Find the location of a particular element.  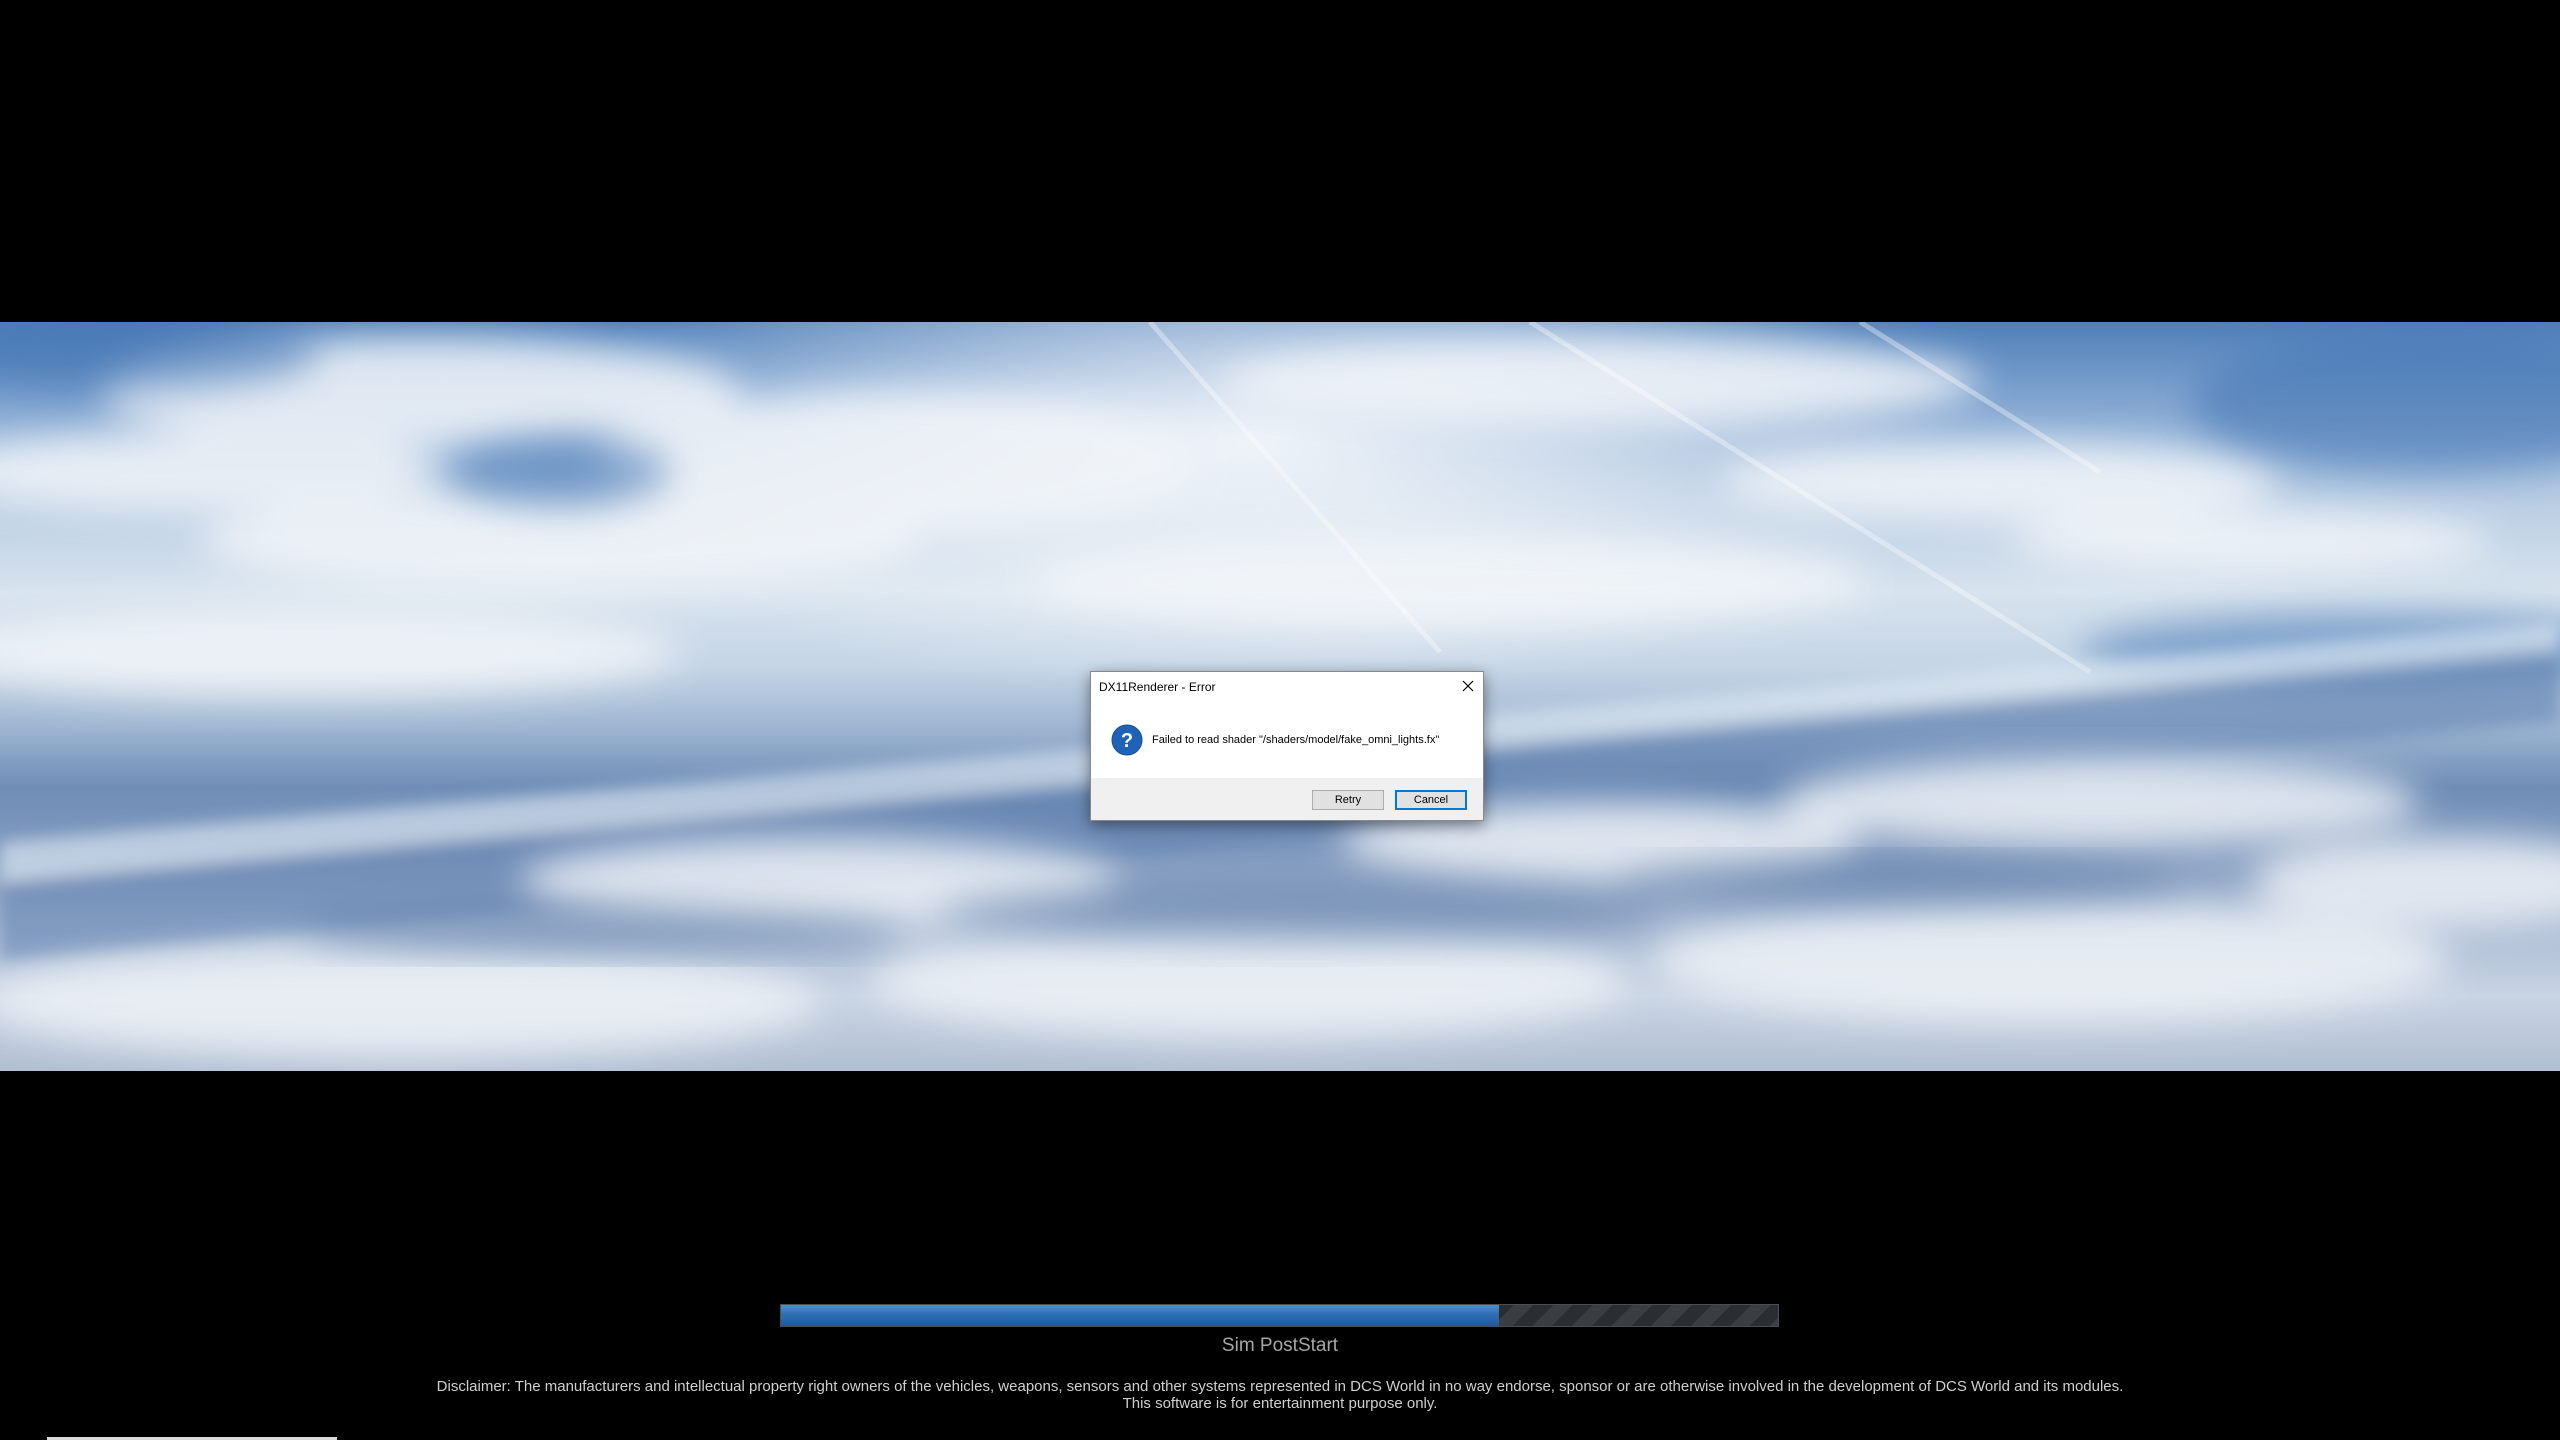

loading-progress-bar is located at coordinates (1279, 1315).